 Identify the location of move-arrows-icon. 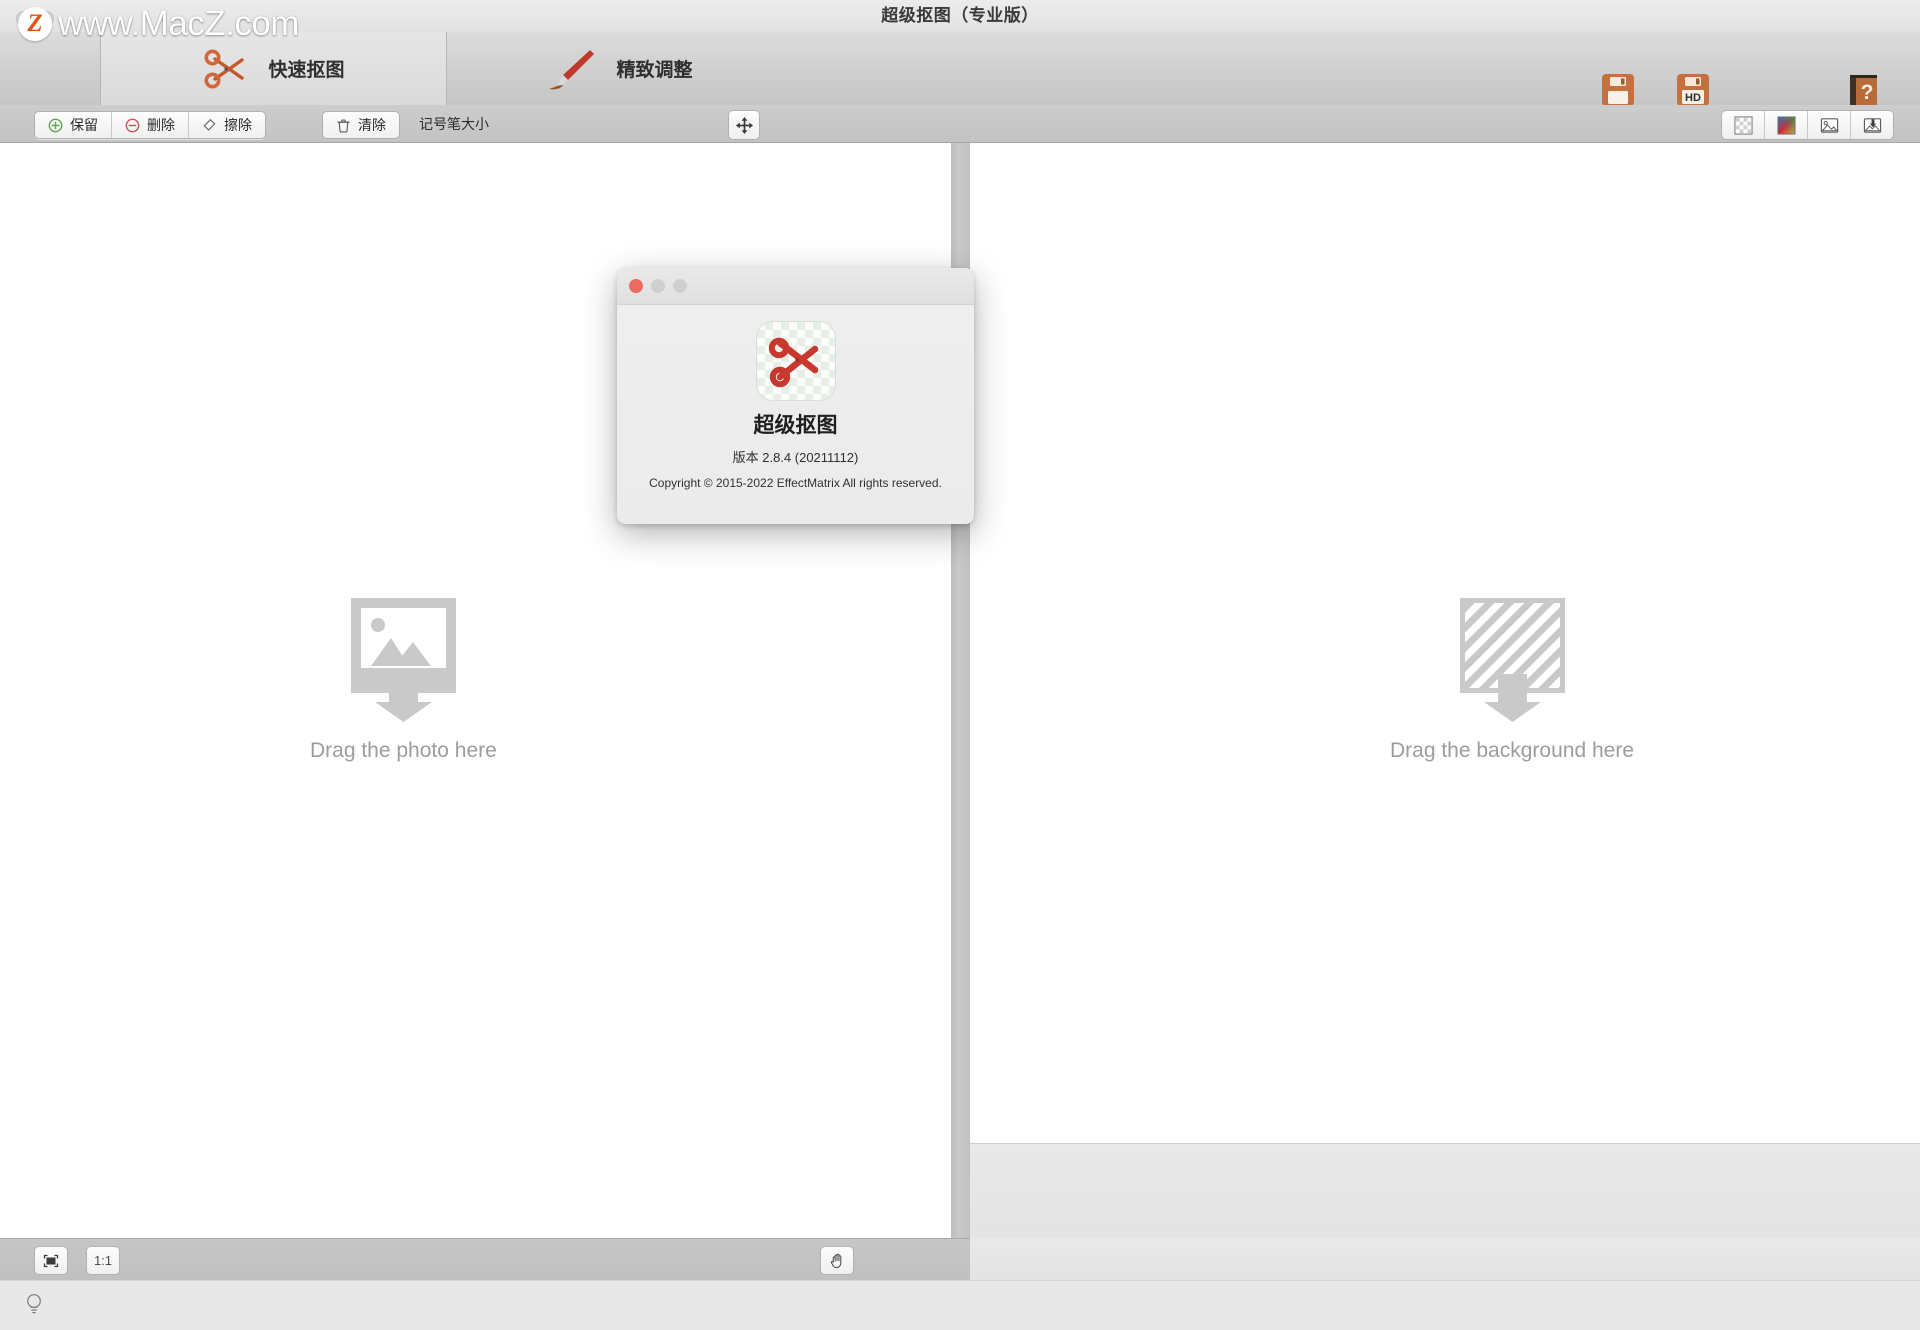
(744, 125).